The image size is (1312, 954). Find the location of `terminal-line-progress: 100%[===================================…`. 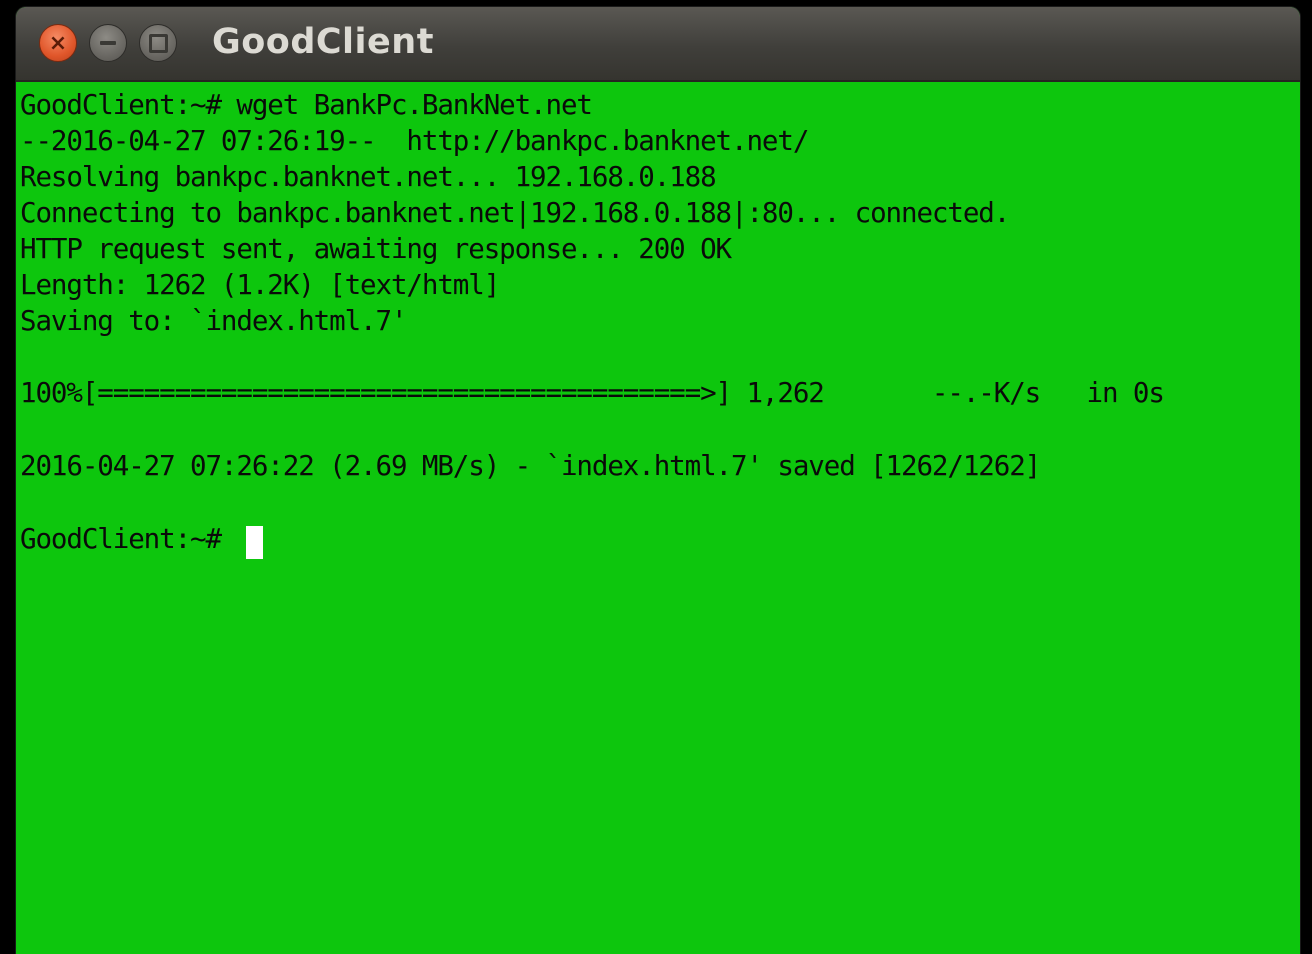

terminal-line-progress: 100%[===================================… is located at coordinates (592, 393).